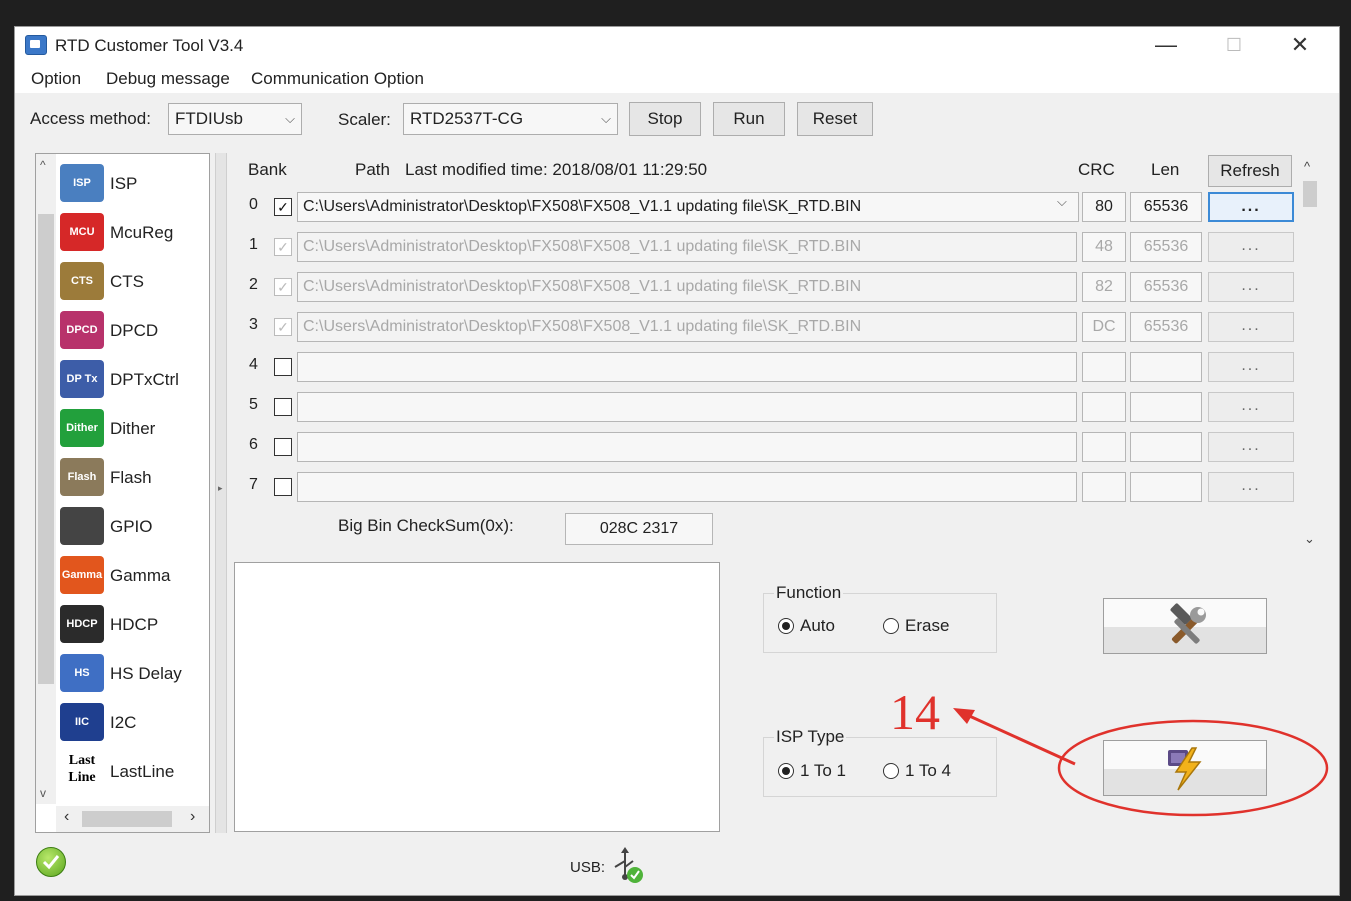 Image resolution: width=1351 pixels, height=901 pixels. Describe the element at coordinates (891, 626) in the screenshot. I see `erase-radio` at that location.